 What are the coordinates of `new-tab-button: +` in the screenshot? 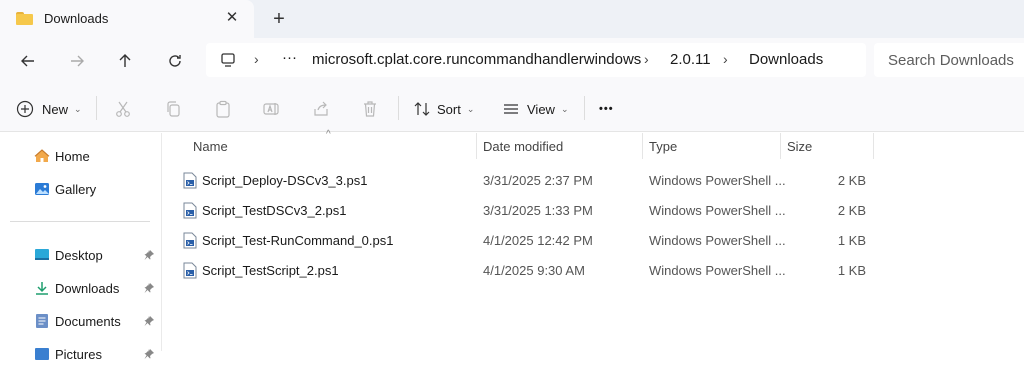 It's located at (279, 19).